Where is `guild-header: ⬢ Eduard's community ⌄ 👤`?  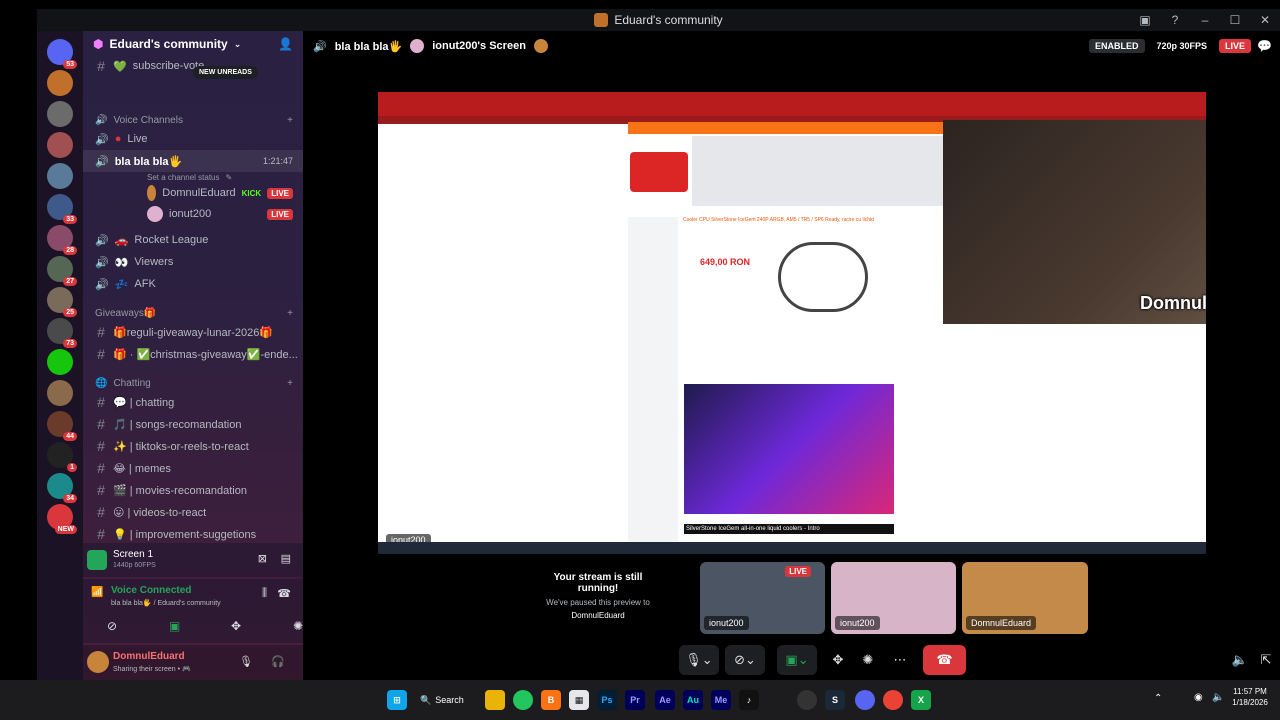 guild-header: ⬢ Eduard's community ⌄ 👤 is located at coordinates (193, 44).